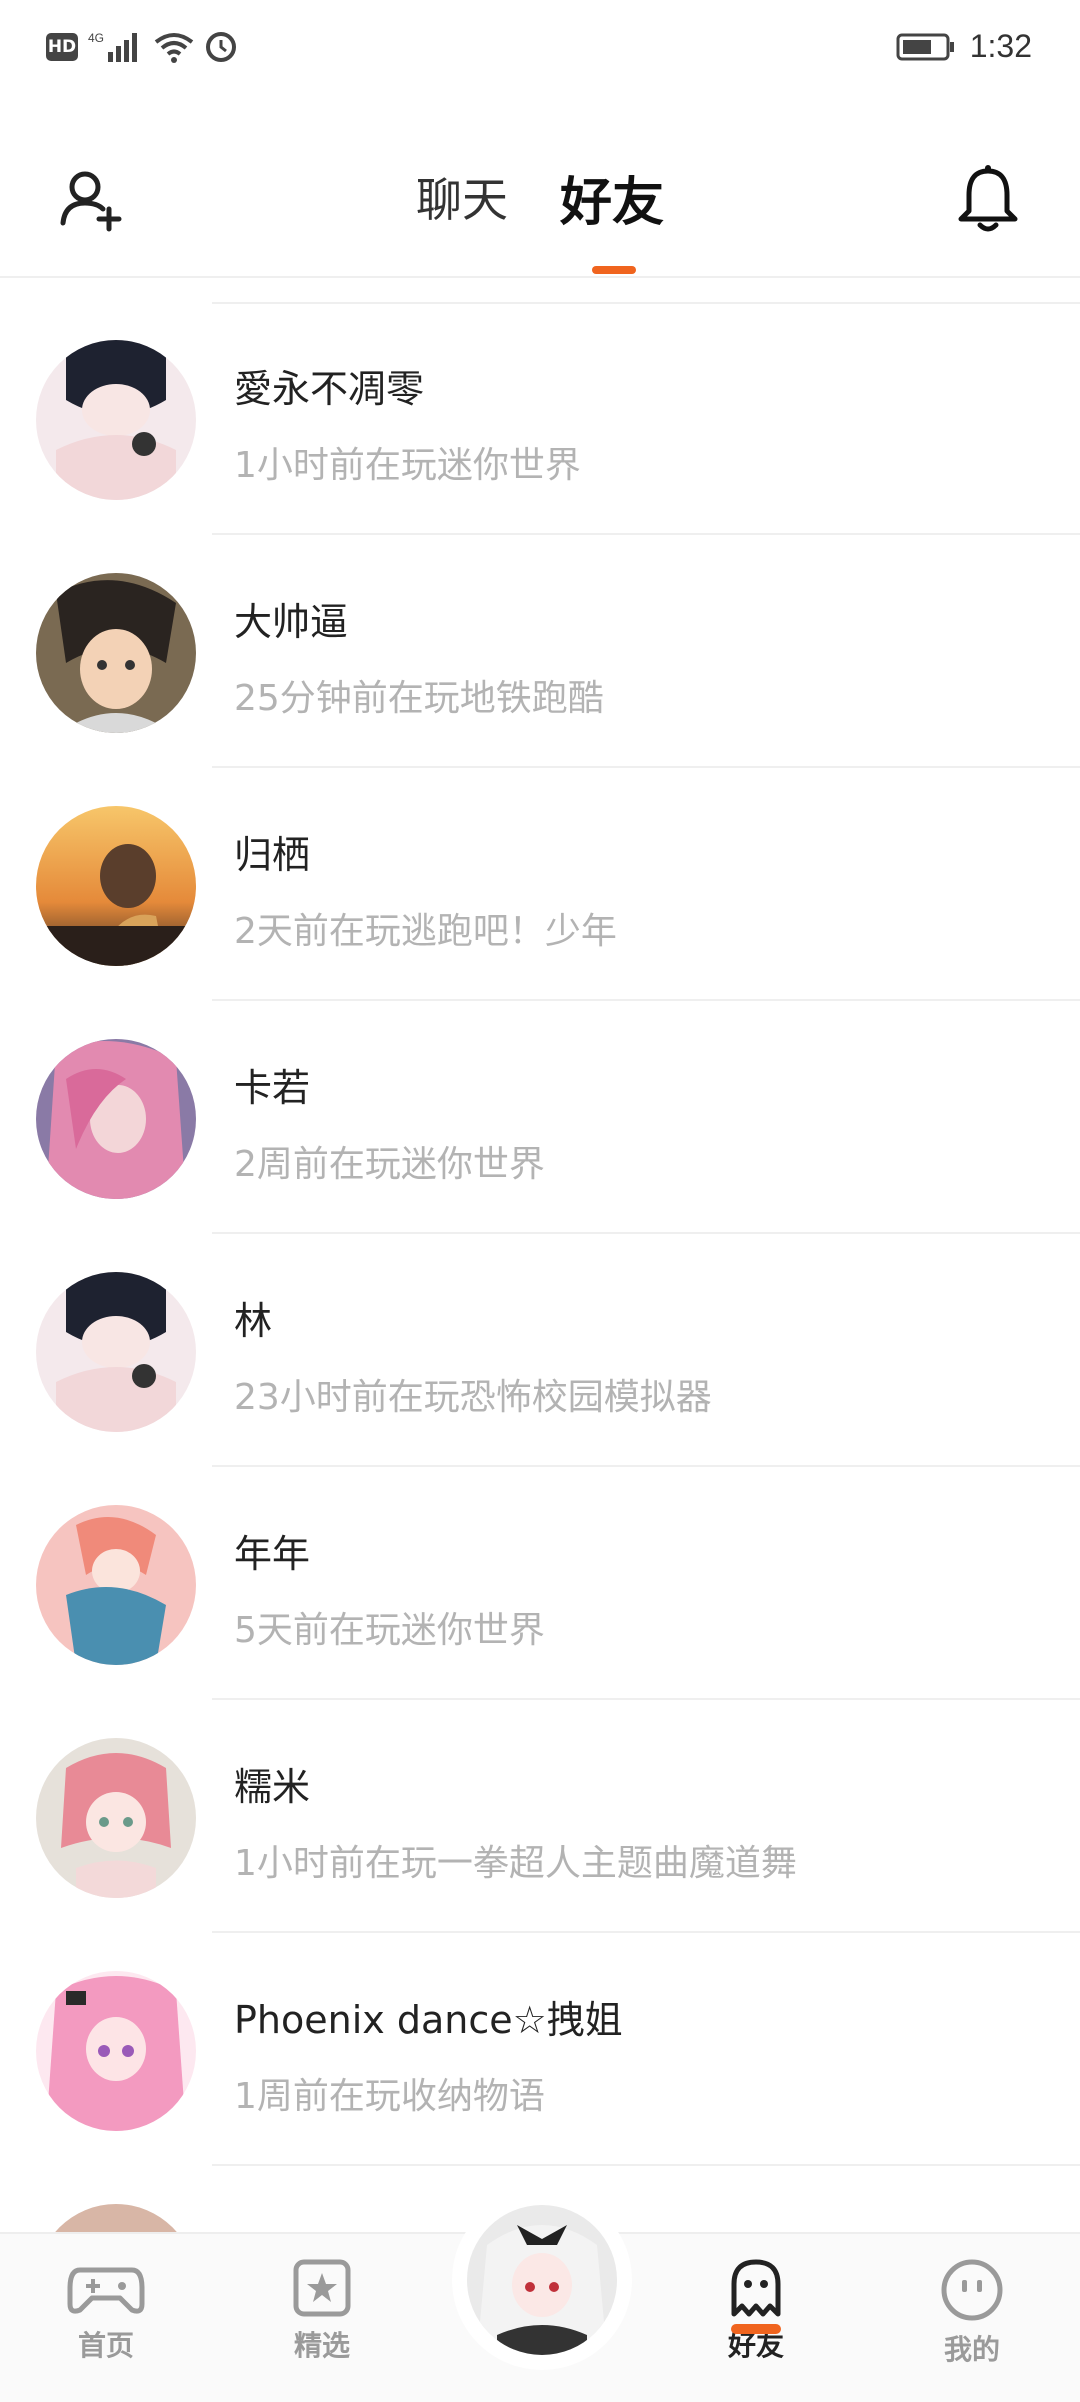 The image size is (1080, 2402). I want to click on notifications-button, so click(988, 200).